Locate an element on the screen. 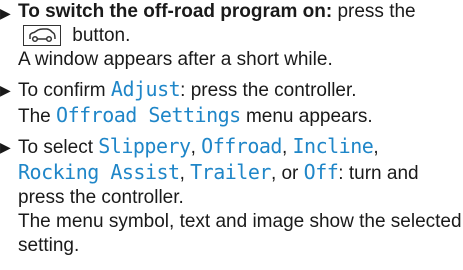 This screenshot has height=270, width=463. step-text: press the is located at coordinates (374, 11).